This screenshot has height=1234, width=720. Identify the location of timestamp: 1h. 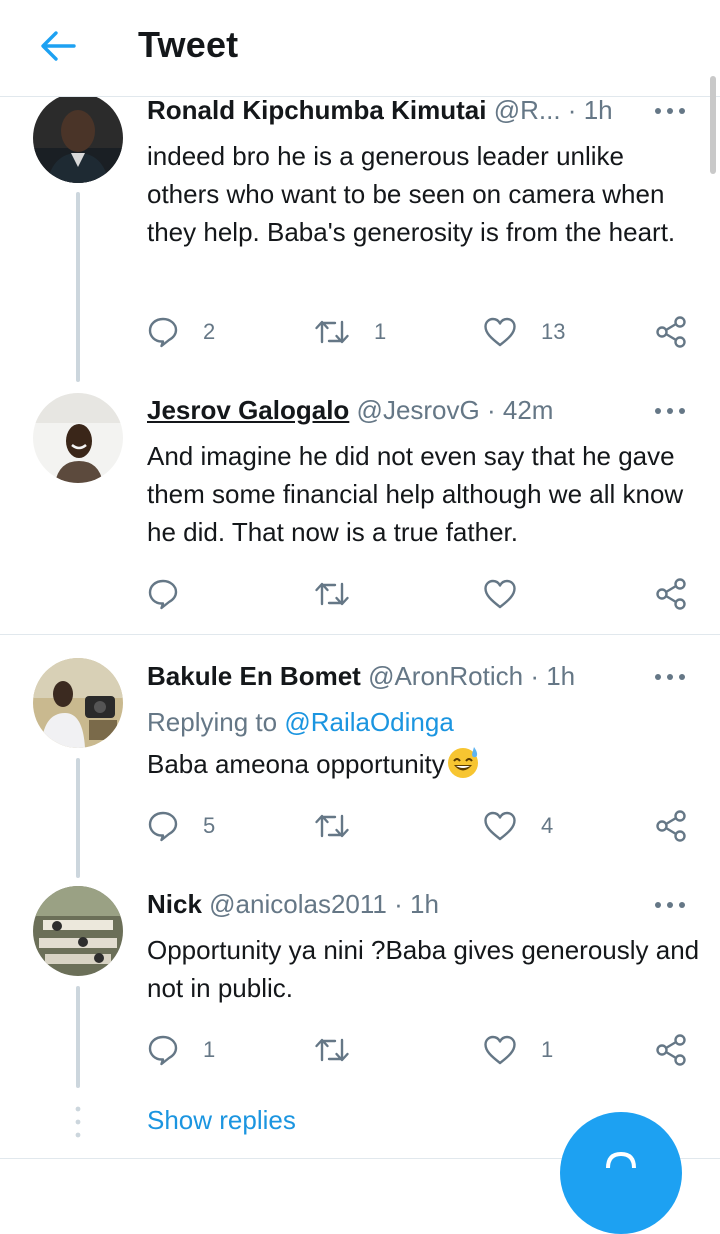
(424, 904).